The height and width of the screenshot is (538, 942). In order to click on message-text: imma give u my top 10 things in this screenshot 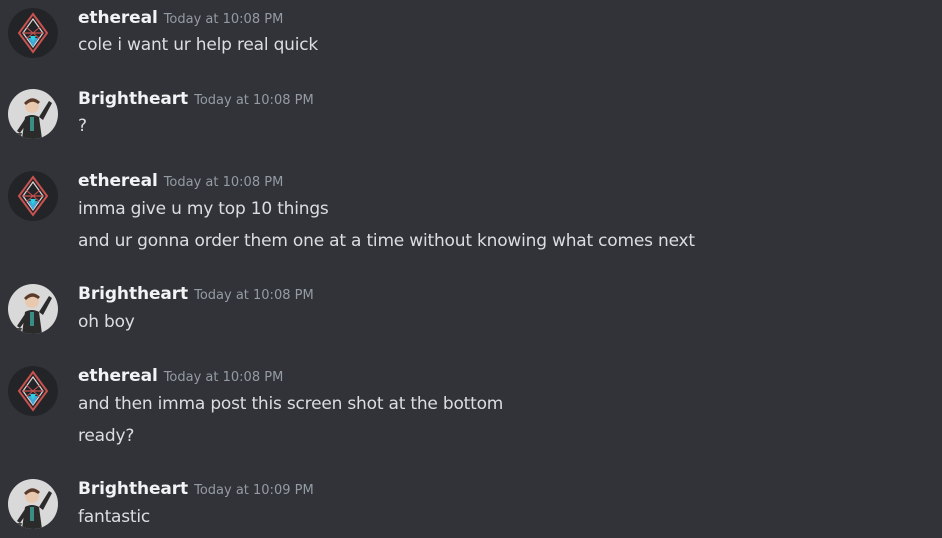, I will do `click(203, 209)`.